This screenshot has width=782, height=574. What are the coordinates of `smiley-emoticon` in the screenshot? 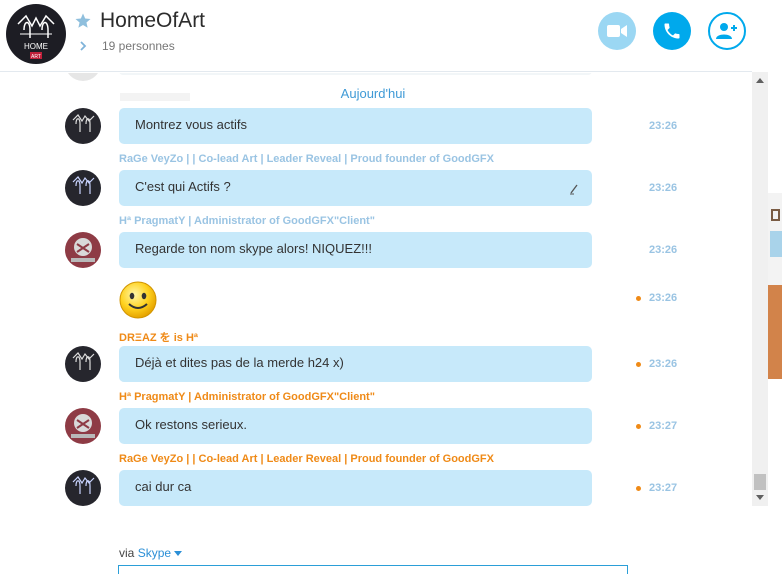 It's located at (138, 300).